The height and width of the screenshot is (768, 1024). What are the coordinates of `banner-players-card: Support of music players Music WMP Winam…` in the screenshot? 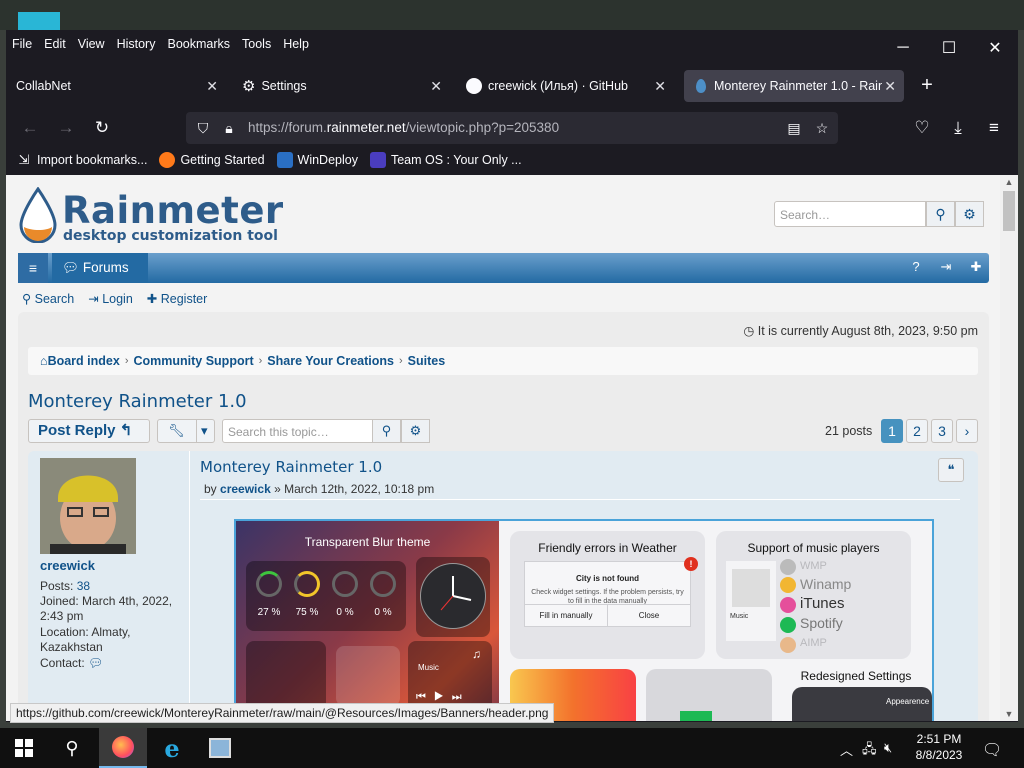 It's located at (813, 595).